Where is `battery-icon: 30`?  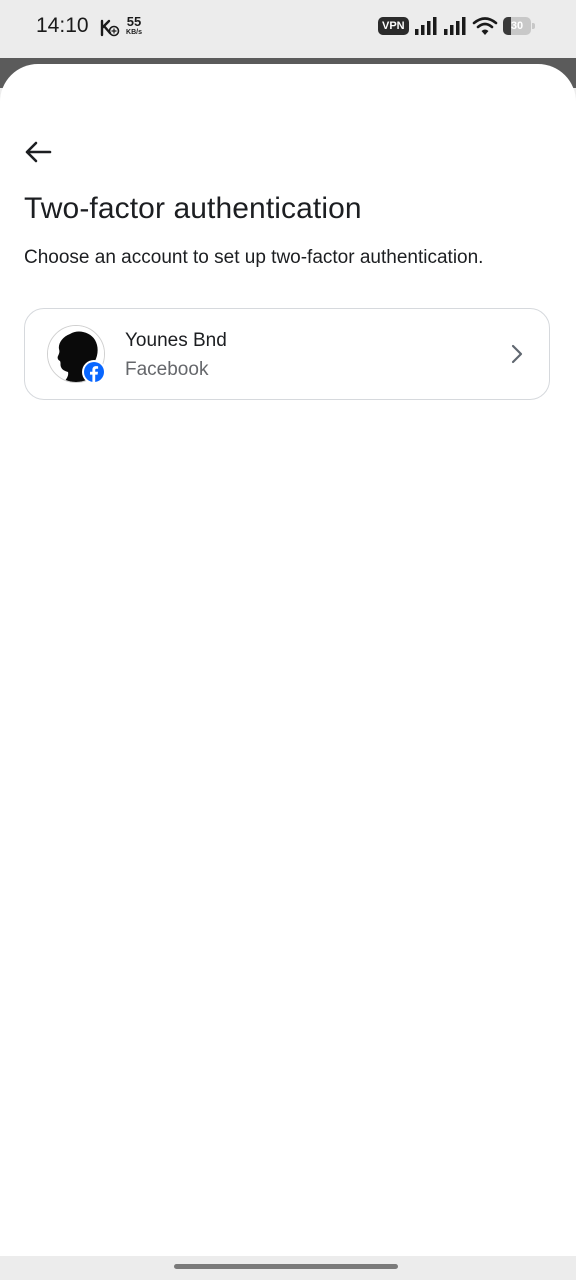 battery-icon: 30 is located at coordinates (519, 26).